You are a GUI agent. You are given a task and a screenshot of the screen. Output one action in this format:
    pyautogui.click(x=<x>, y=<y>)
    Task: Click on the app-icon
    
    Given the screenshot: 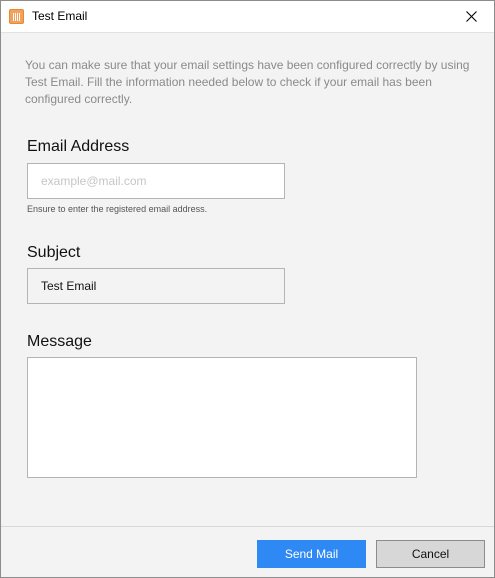 What is the action you would take?
    pyautogui.click(x=16, y=16)
    